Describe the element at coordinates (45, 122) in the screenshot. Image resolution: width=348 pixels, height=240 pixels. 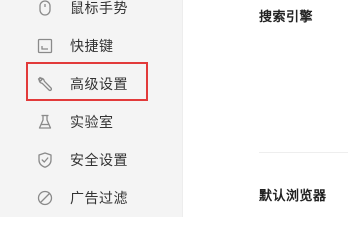
I see `flask-icon` at that location.